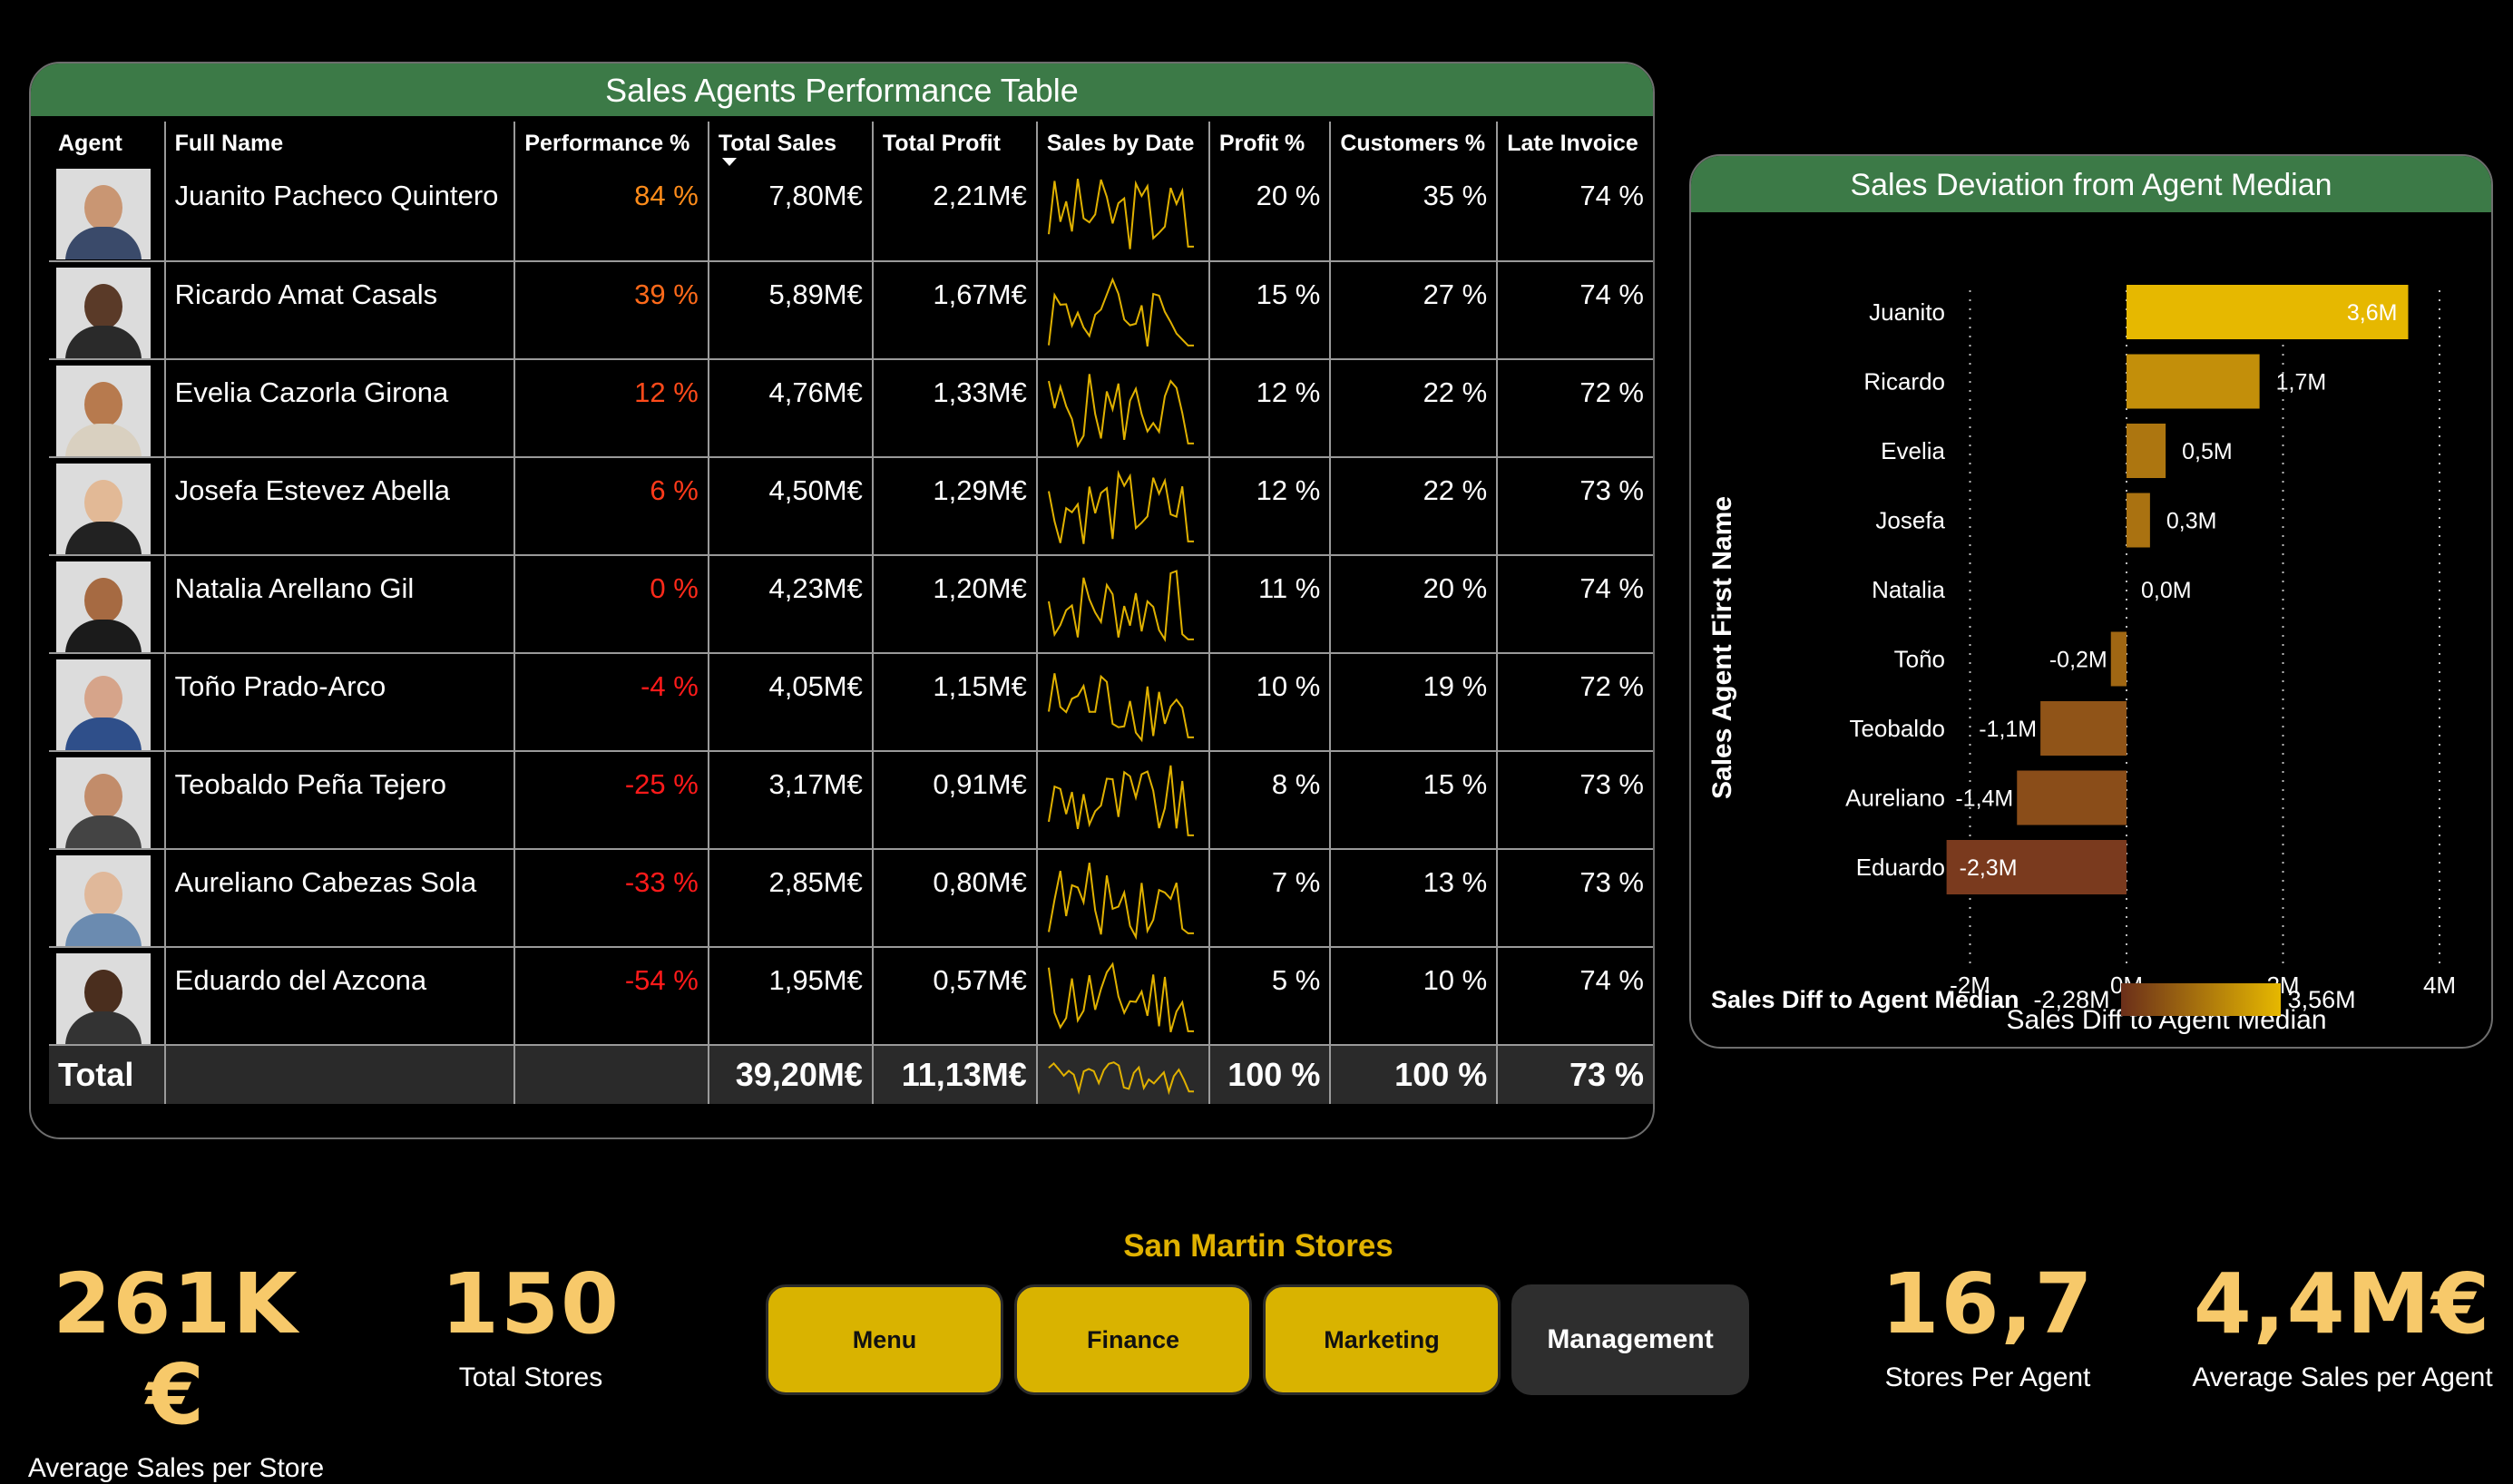  Describe the element at coordinates (2342, 1326) in the screenshot. I see `kpi-avg-sales-agent: 4,4M€ Average Sales per Agent` at that location.